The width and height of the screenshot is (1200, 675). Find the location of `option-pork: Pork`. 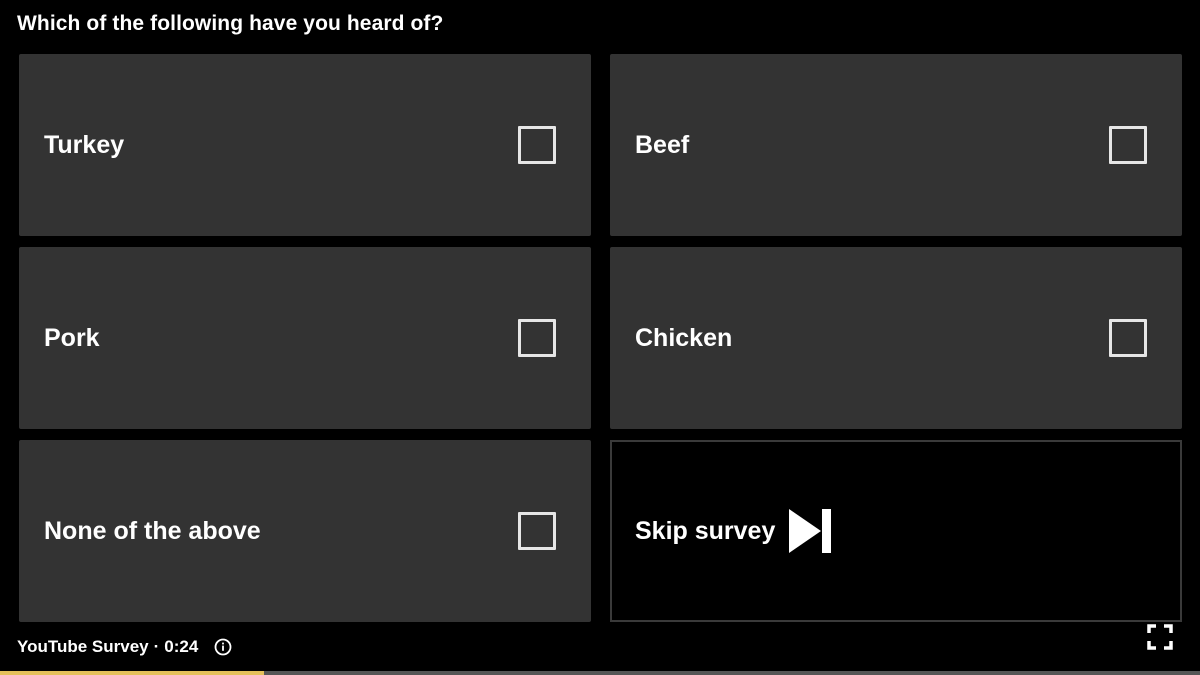

option-pork: Pork is located at coordinates (305, 338).